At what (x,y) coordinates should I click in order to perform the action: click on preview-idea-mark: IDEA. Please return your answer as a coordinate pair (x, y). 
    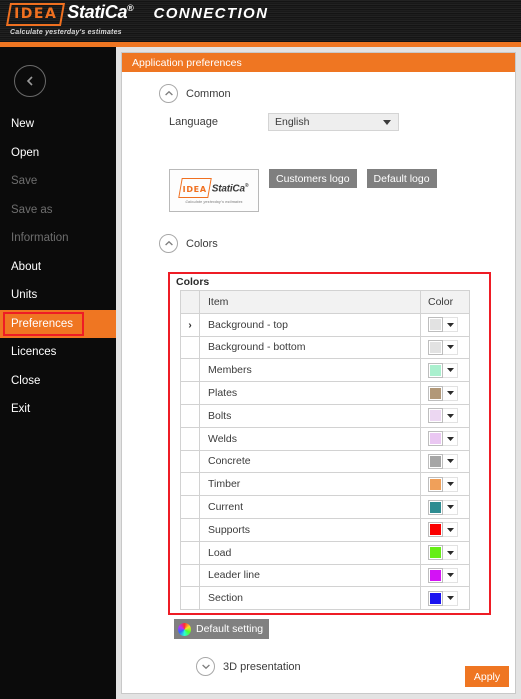
    Looking at the image, I should click on (194, 187).